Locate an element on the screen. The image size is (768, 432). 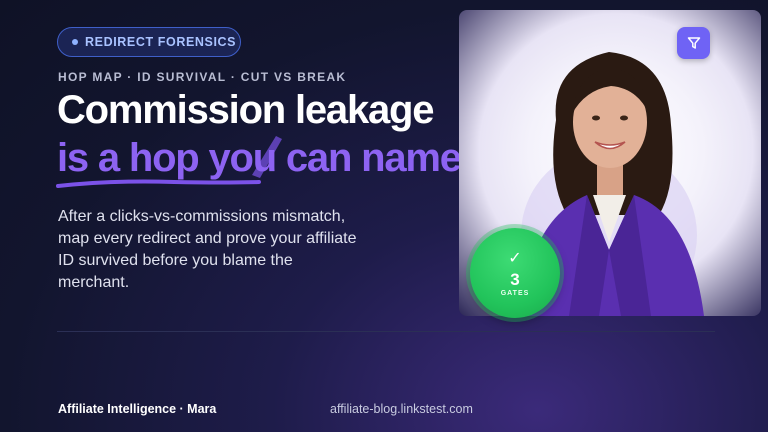
category-pill: REDIRECT FORENSICS is located at coordinates (149, 42).